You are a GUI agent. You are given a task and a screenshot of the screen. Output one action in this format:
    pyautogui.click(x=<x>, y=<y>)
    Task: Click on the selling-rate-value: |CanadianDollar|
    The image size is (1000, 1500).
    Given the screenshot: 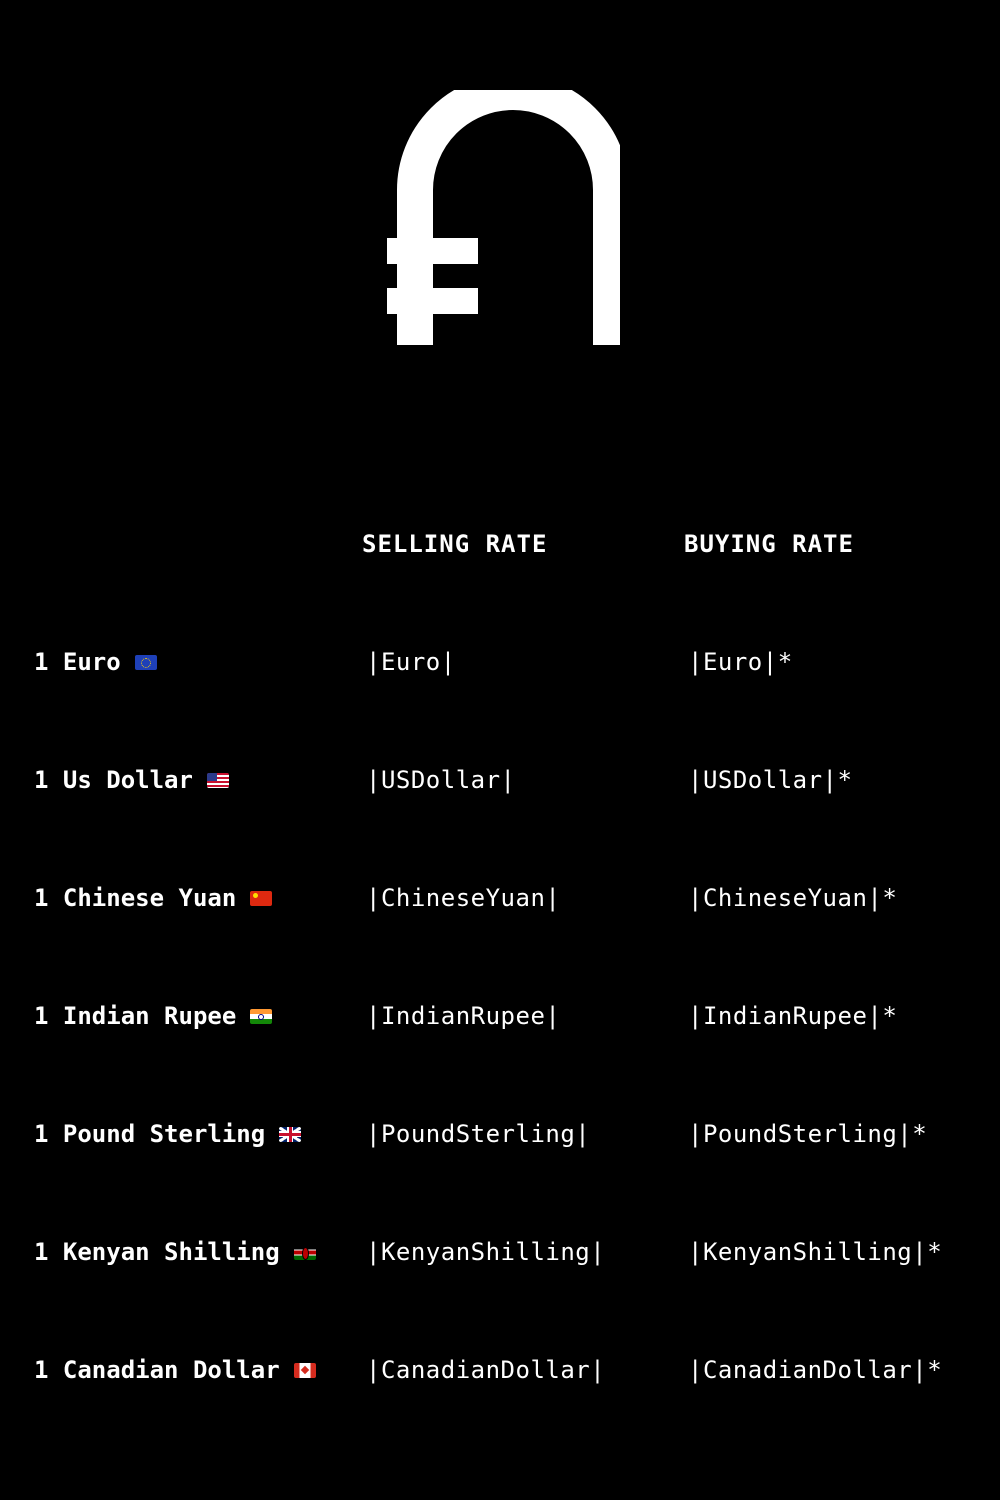 What is the action you would take?
    pyautogui.click(x=486, y=1370)
    